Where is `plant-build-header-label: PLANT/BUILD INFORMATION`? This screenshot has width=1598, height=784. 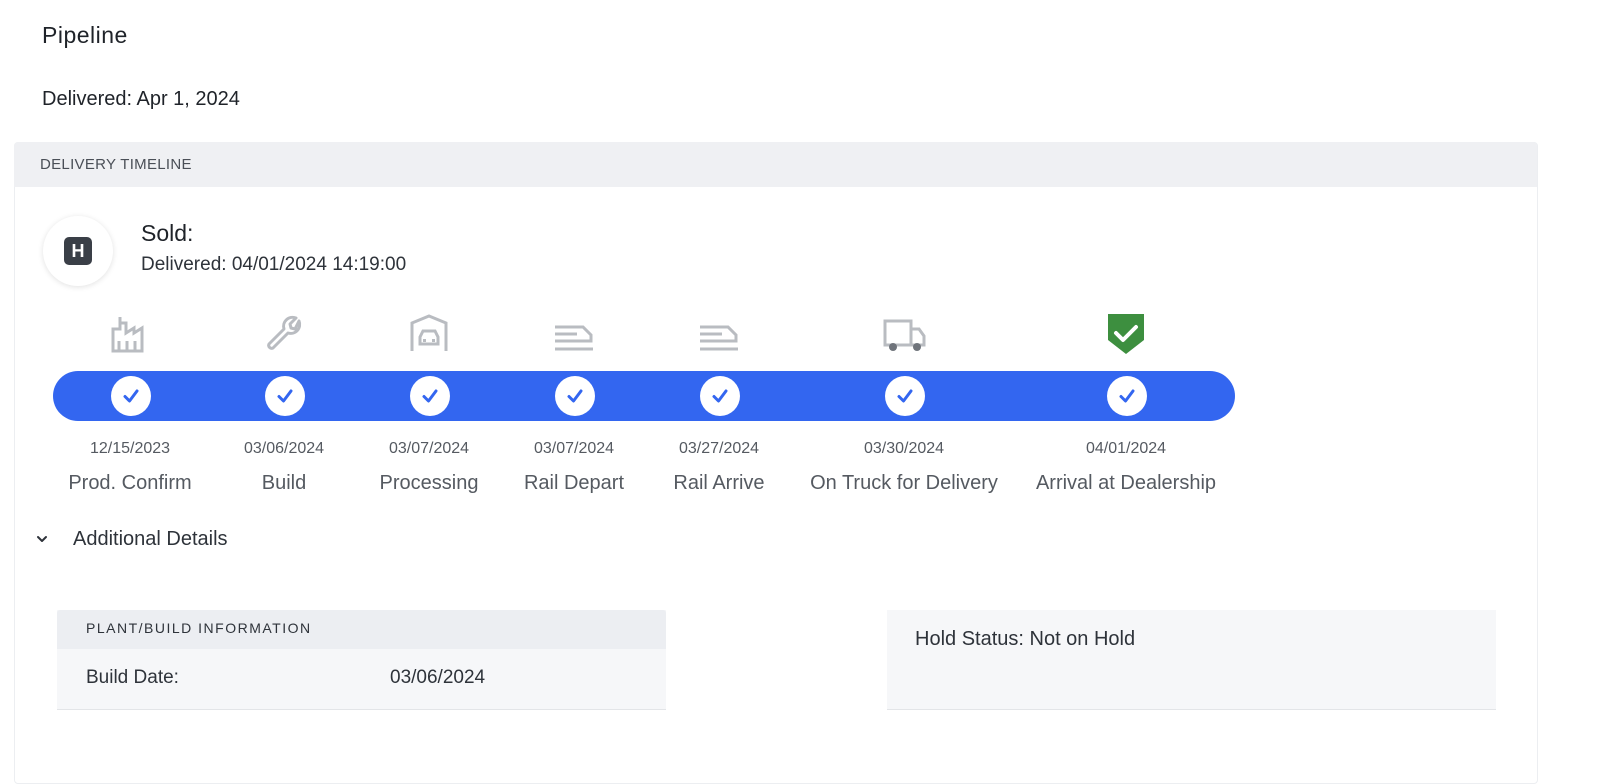
plant-build-header-label: PLANT/BUILD INFORMATION is located at coordinates (199, 628).